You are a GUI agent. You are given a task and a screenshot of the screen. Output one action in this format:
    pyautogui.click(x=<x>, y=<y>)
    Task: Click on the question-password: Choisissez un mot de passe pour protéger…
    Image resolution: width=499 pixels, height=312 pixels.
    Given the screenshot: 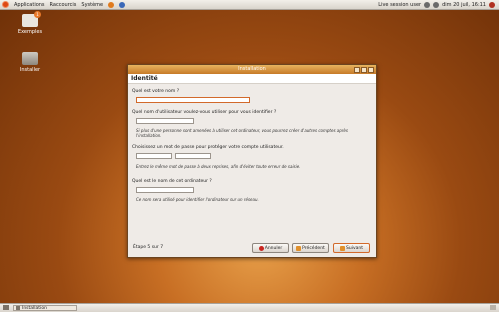 What is the action you would take?
    pyautogui.click(x=208, y=147)
    